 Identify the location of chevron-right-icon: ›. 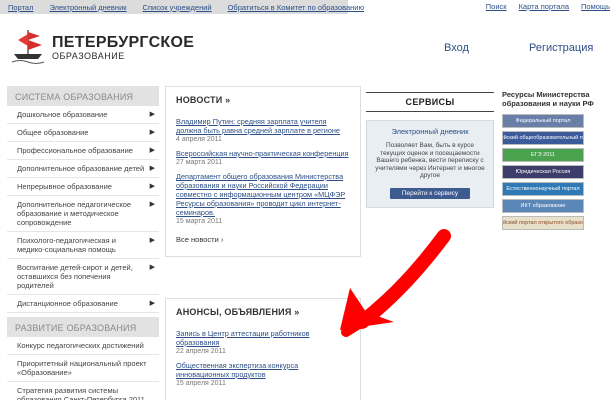
(222, 239).